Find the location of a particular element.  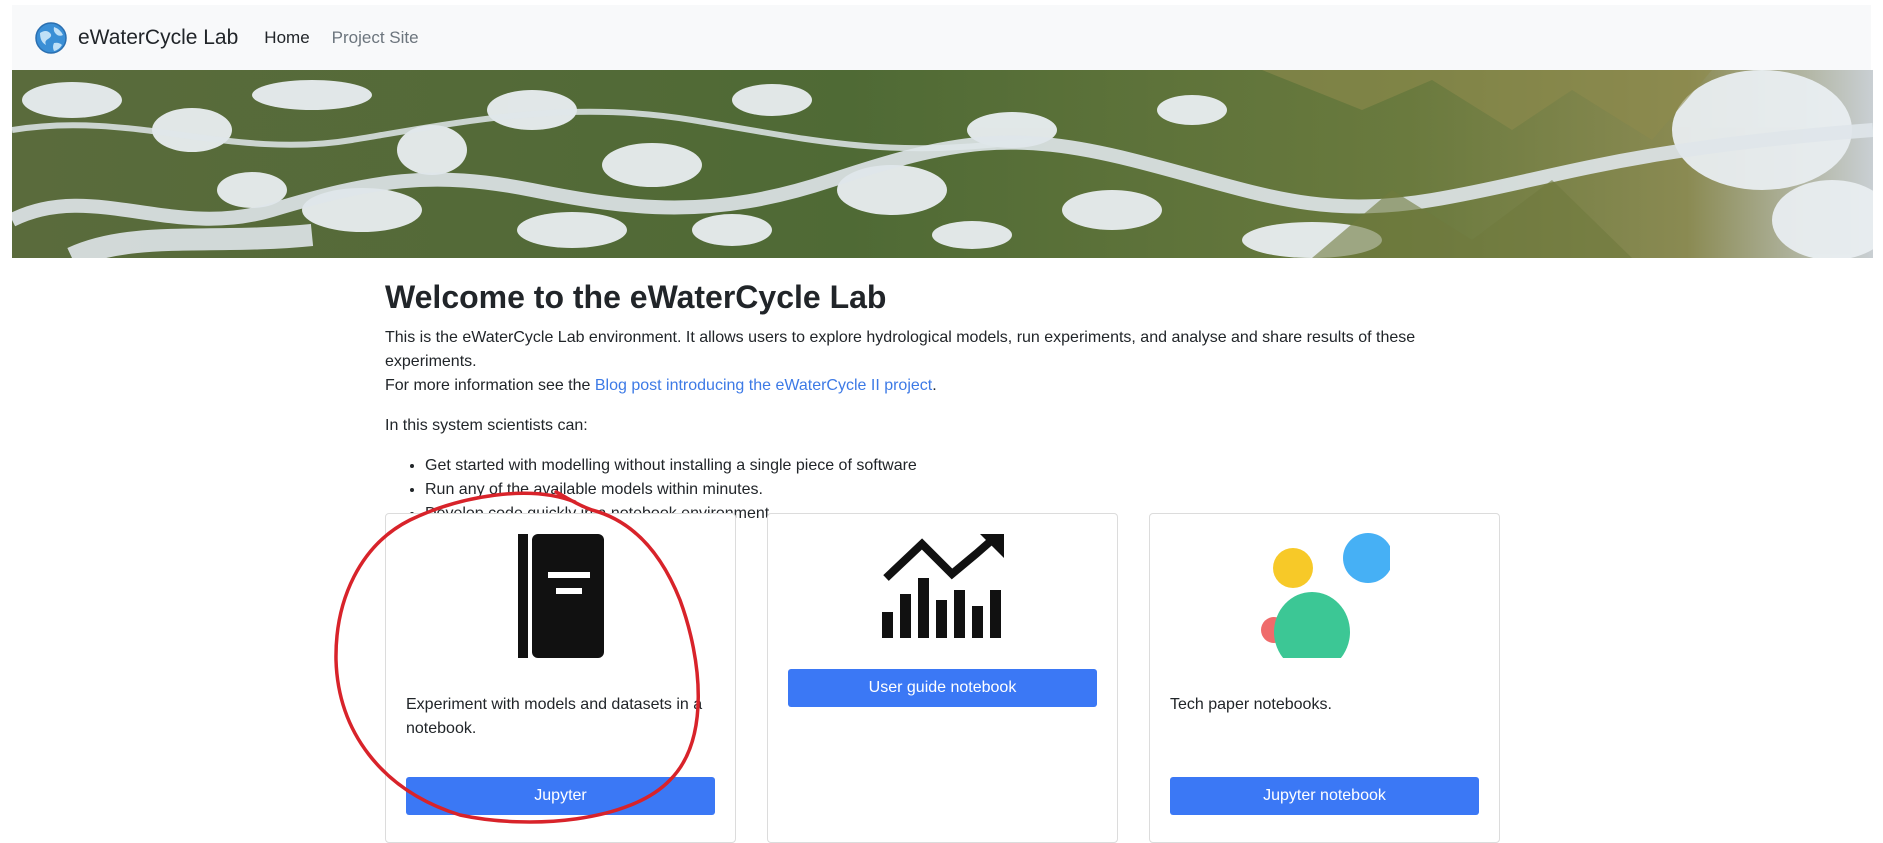

trending-chart-icon is located at coordinates (942, 586).